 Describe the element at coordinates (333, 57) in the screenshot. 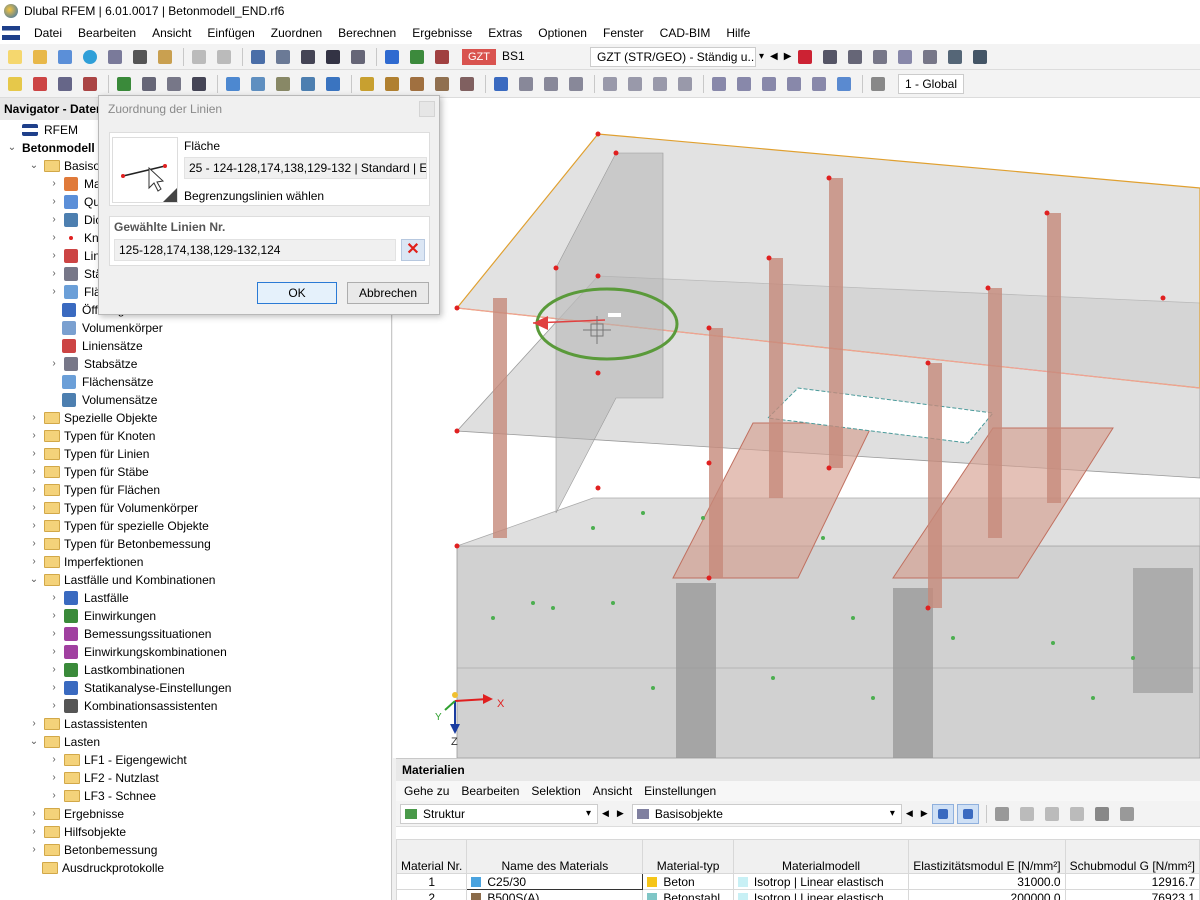

I see `console-icon` at that location.